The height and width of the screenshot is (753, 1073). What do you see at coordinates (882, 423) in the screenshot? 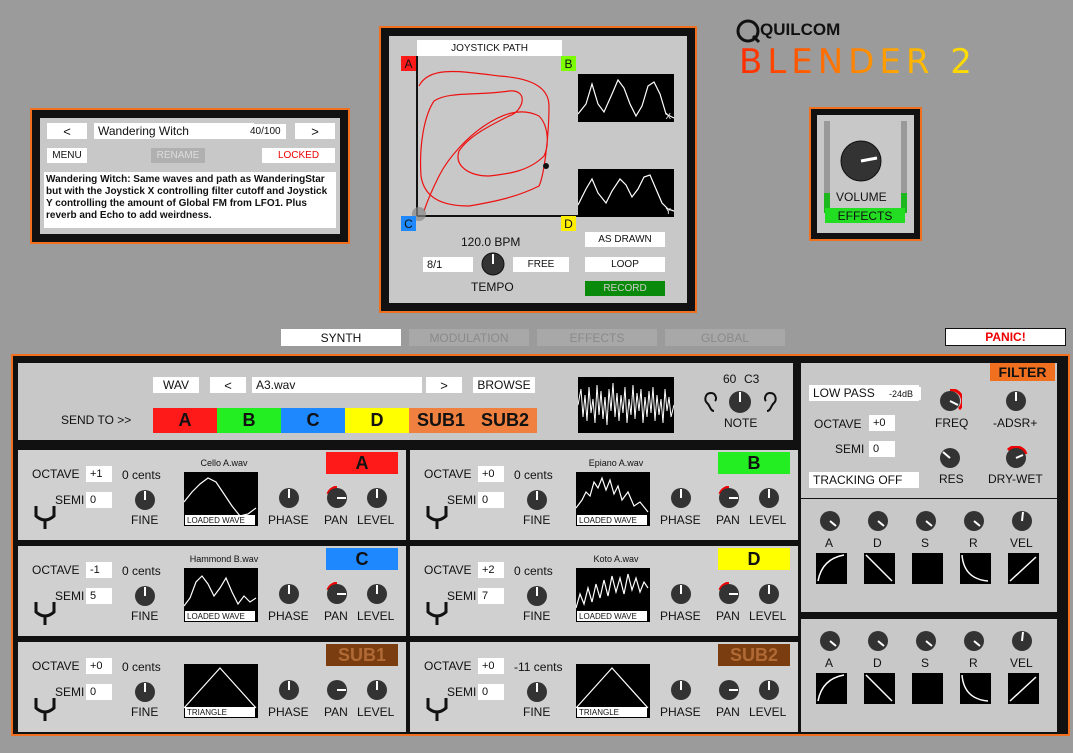
I see `filter-octave-input: +0` at bounding box center [882, 423].